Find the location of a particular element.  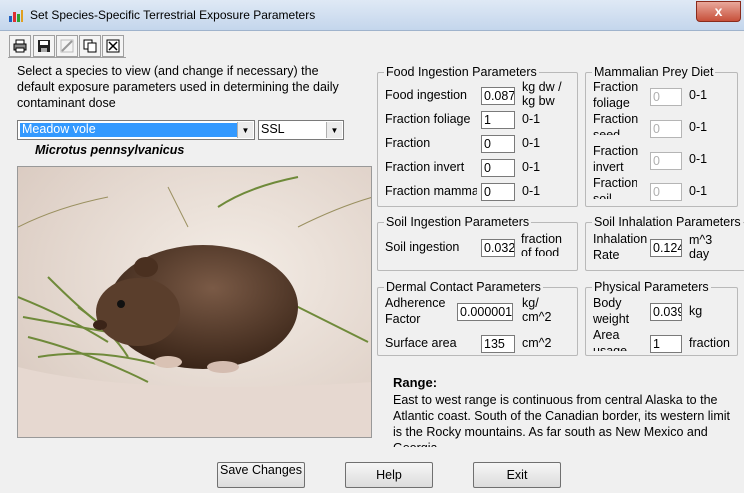

fraction-mammal-unit: 0-1 is located at coordinates (531, 191).